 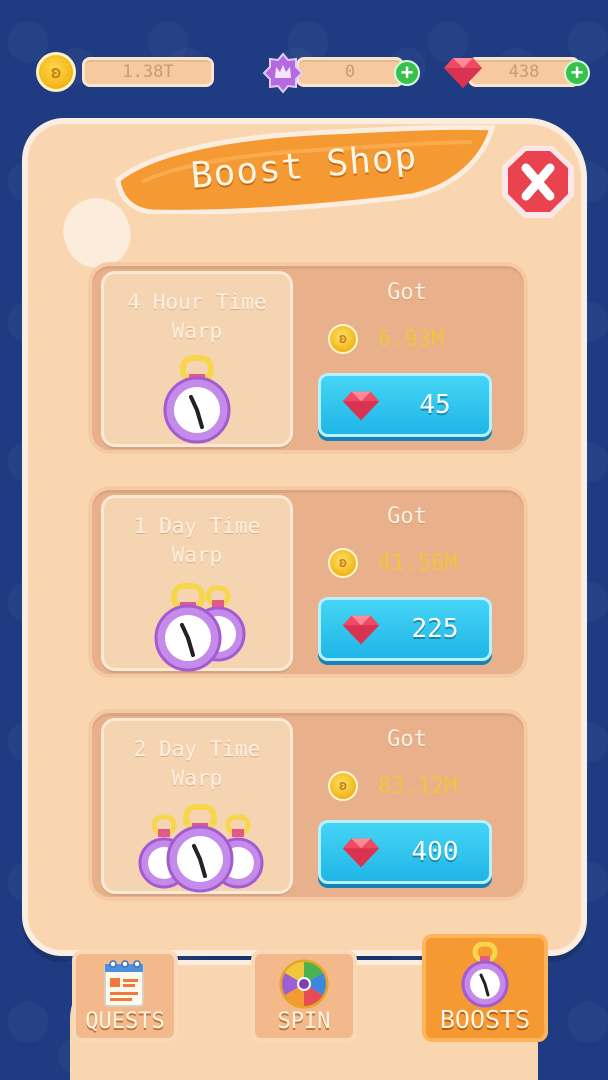 I want to click on buy-button: 400, so click(x=405, y=852).